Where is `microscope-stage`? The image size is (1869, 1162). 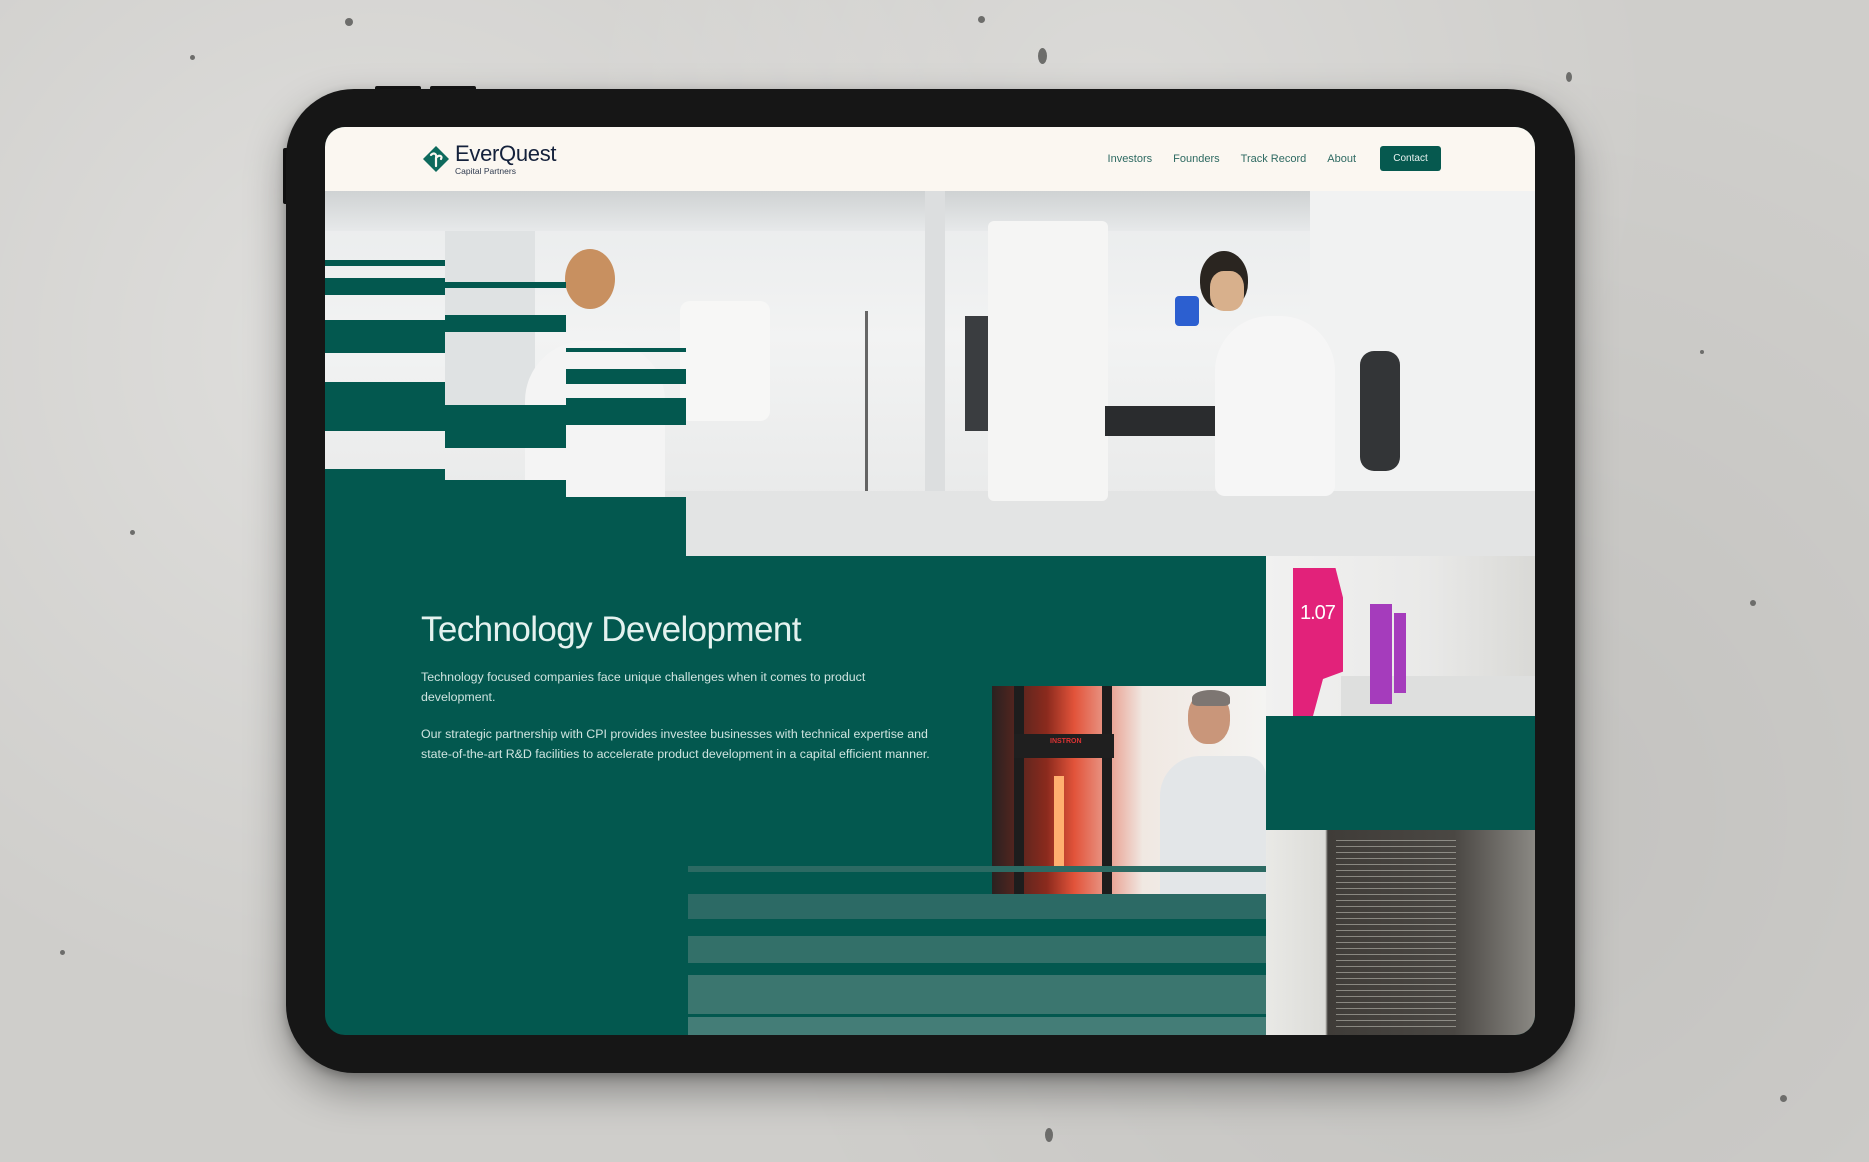 microscope-stage is located at coordinates (1167, 421).